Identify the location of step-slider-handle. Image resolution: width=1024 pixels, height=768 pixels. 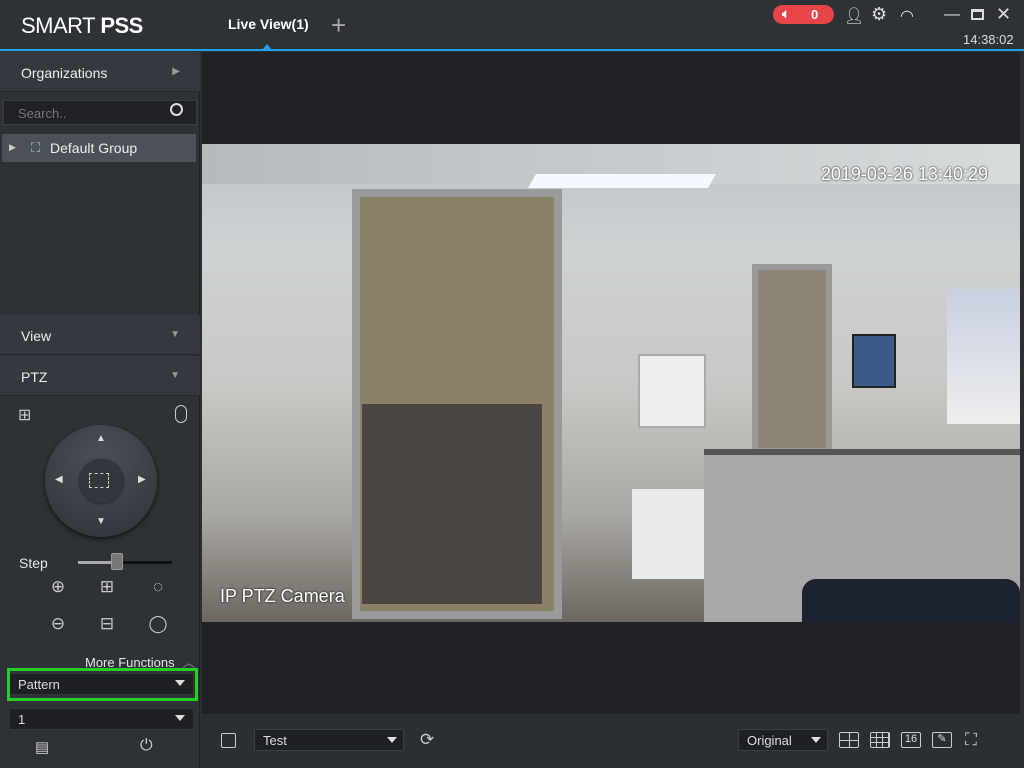
(117, 561).